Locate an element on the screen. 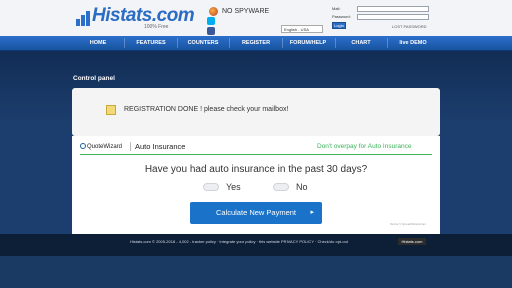 This screenshot has width=512, height=288. facebook-icon is located at coordinates (211, 31).